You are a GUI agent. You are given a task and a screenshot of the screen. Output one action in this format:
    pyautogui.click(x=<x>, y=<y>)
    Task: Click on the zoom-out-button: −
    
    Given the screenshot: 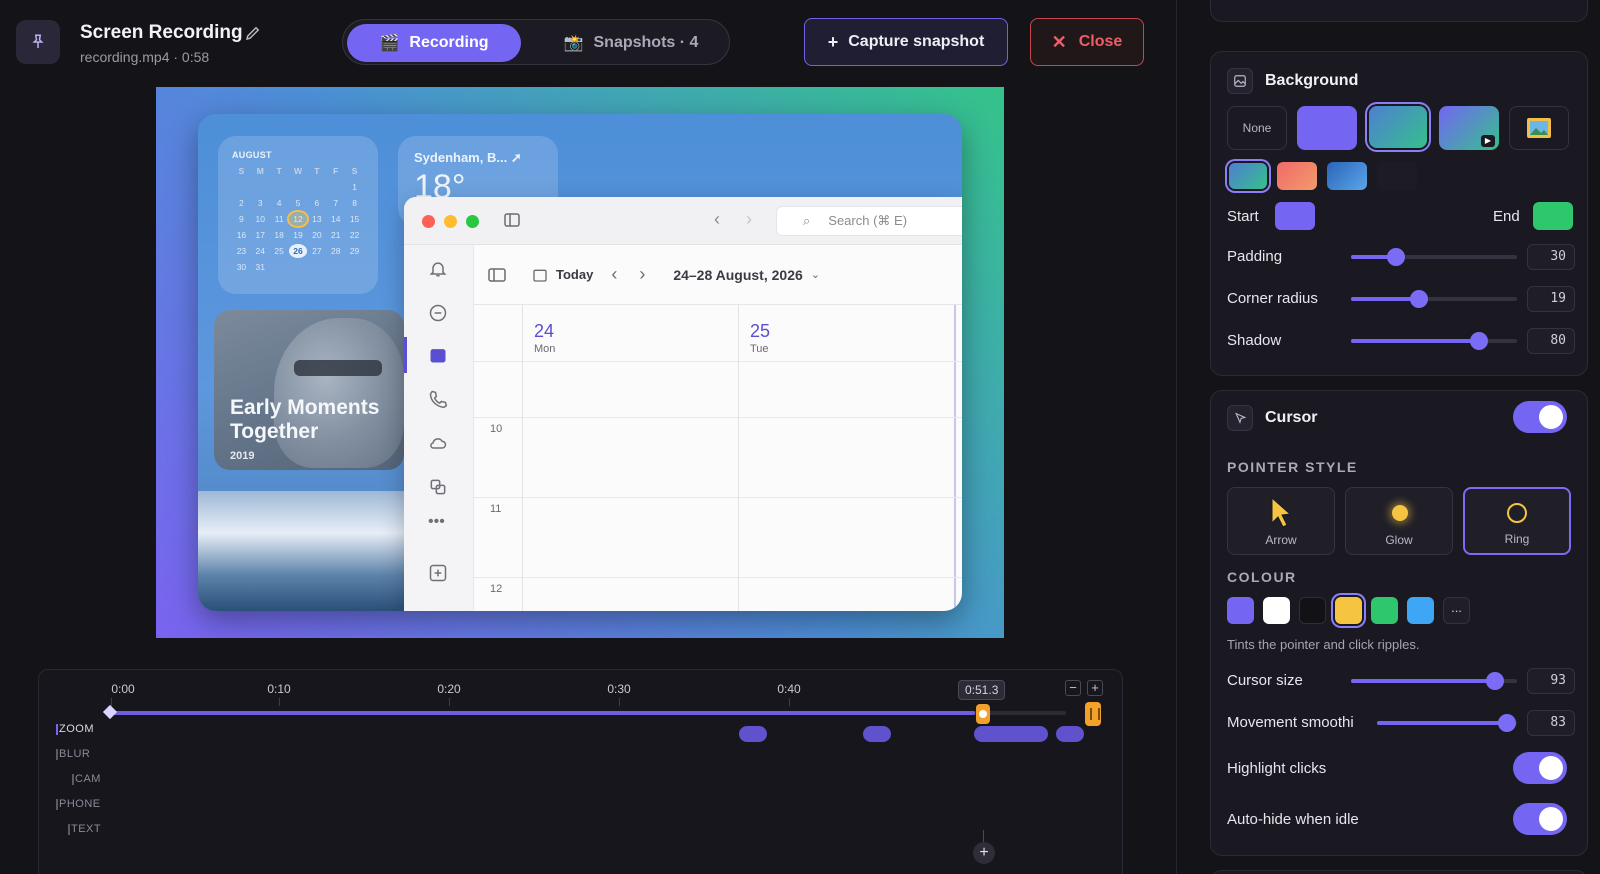 What is the action you would take?
    pyautogui.click(x=1073, y=688)
    